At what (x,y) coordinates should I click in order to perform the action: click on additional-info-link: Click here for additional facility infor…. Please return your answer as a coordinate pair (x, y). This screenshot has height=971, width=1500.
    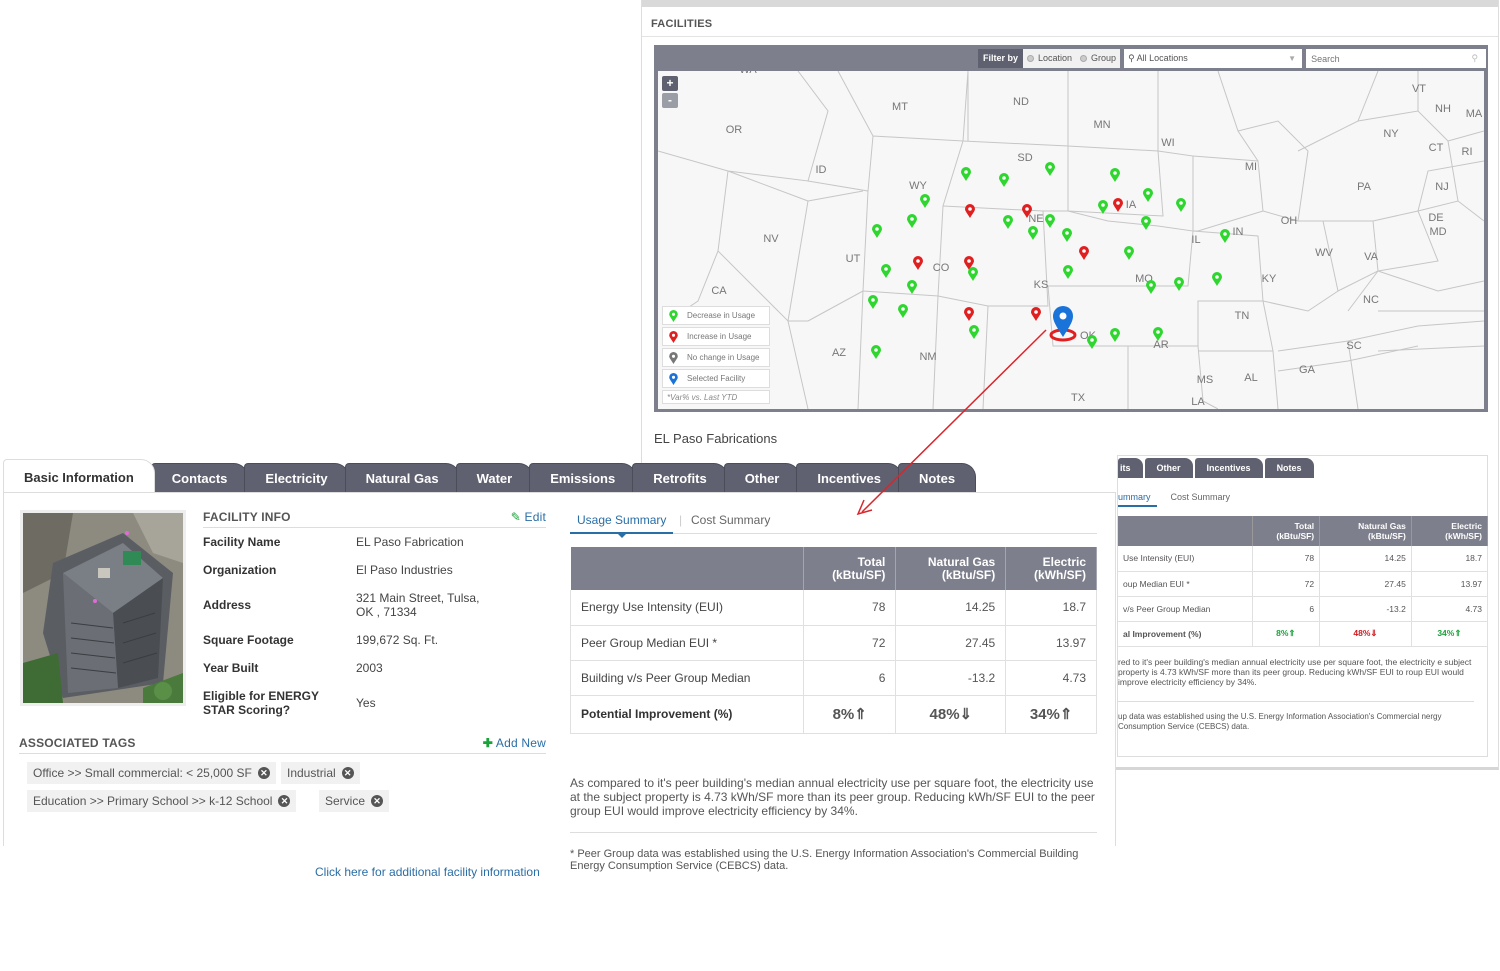
    Looking at the image, I should click on (427, 872).